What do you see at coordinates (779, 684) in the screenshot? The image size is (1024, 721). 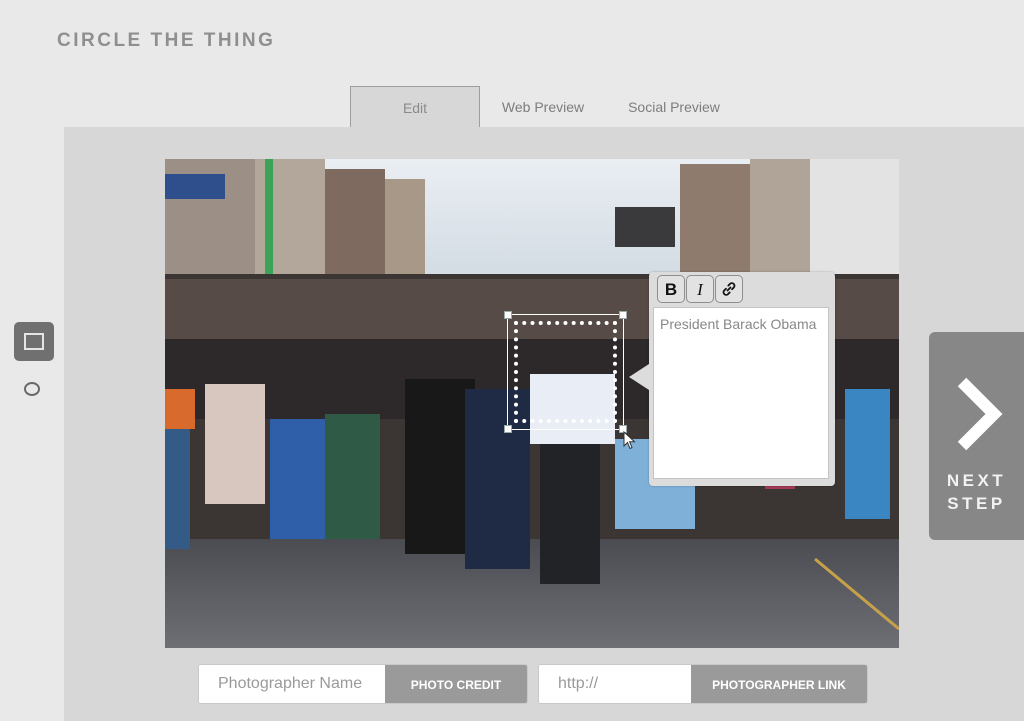 I see `photographer-link-button: PHOTOGRAPHER LINK` at bounding box center [779, 684].